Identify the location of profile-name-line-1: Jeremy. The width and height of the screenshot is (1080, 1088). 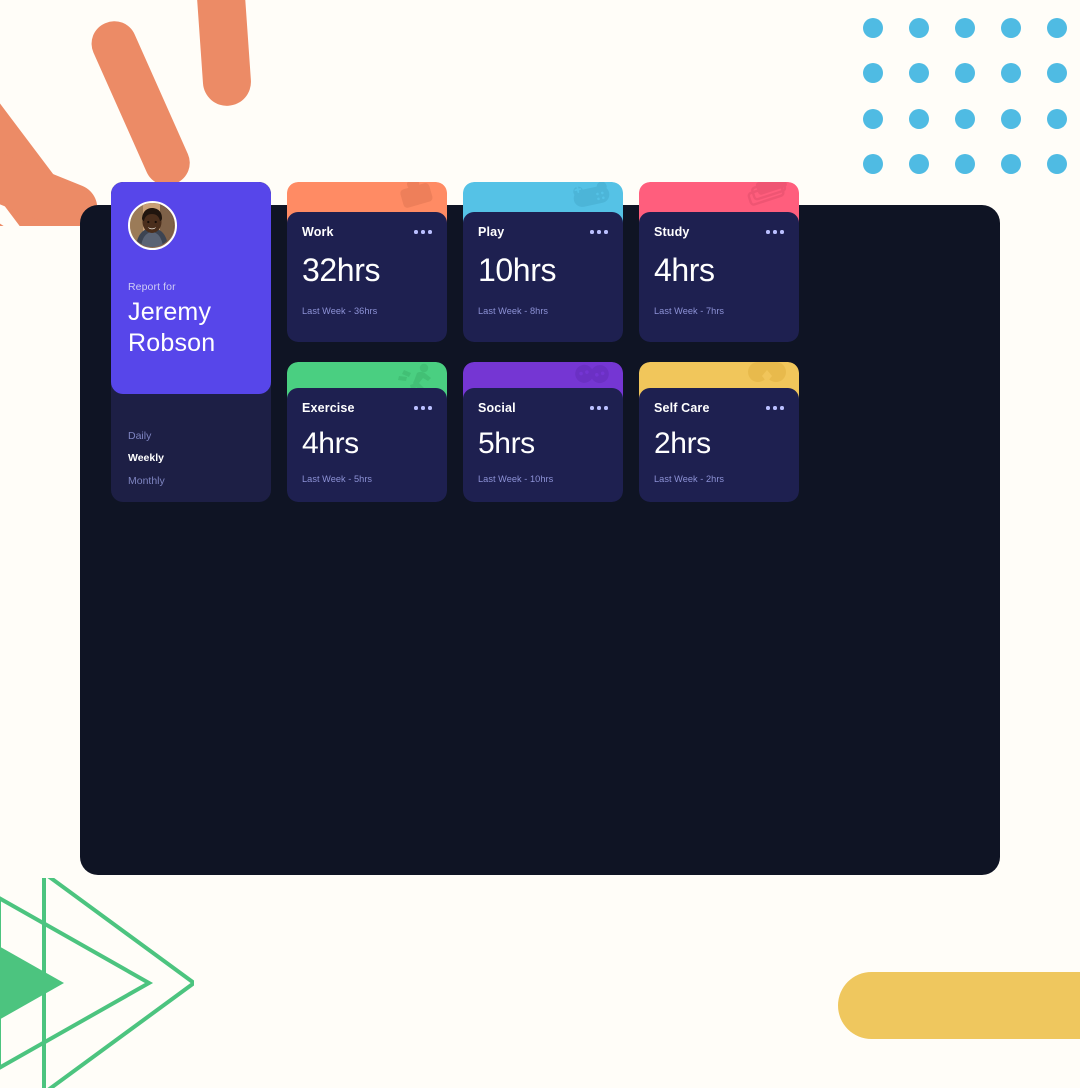
(170, 312).